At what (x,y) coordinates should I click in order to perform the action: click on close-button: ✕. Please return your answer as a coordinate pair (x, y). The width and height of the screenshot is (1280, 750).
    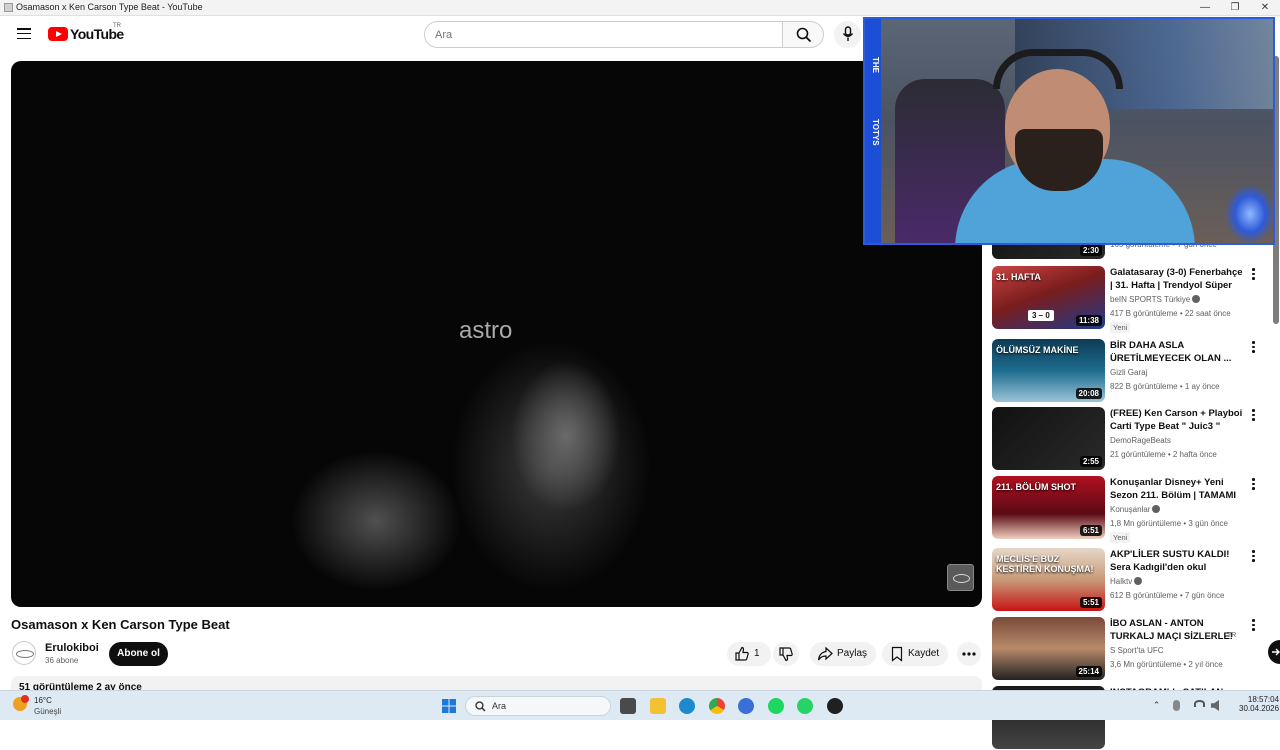
    Looking at the image, I should click on (1265, 8).